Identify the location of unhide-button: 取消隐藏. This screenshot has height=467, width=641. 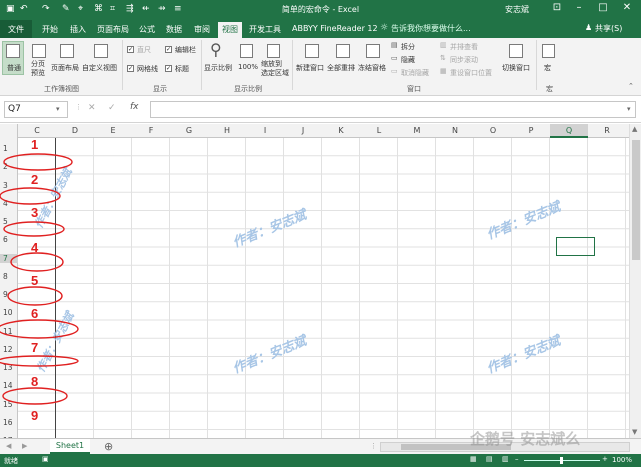
(415, 73).